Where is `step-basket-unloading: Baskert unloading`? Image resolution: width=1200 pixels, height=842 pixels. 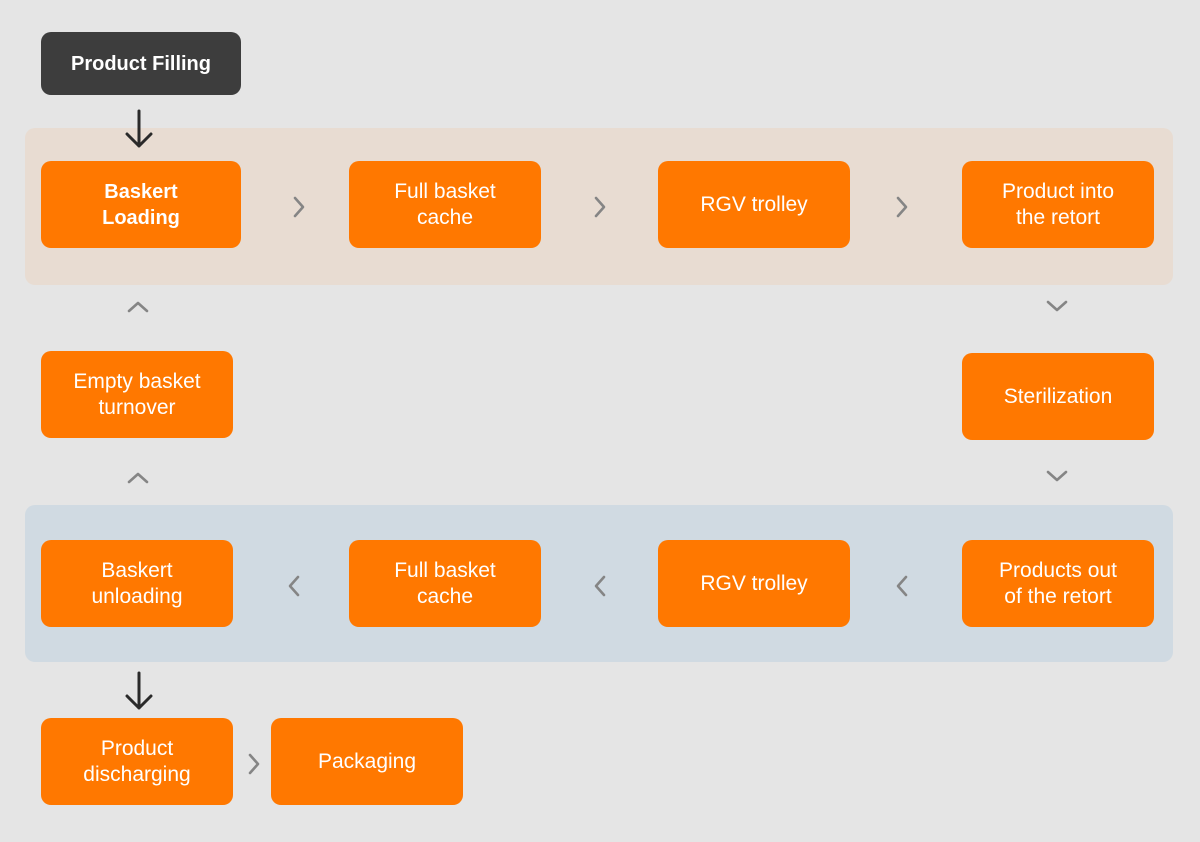
step-basket-unloading: Baskert unloading is located at coordinates (137, 583).